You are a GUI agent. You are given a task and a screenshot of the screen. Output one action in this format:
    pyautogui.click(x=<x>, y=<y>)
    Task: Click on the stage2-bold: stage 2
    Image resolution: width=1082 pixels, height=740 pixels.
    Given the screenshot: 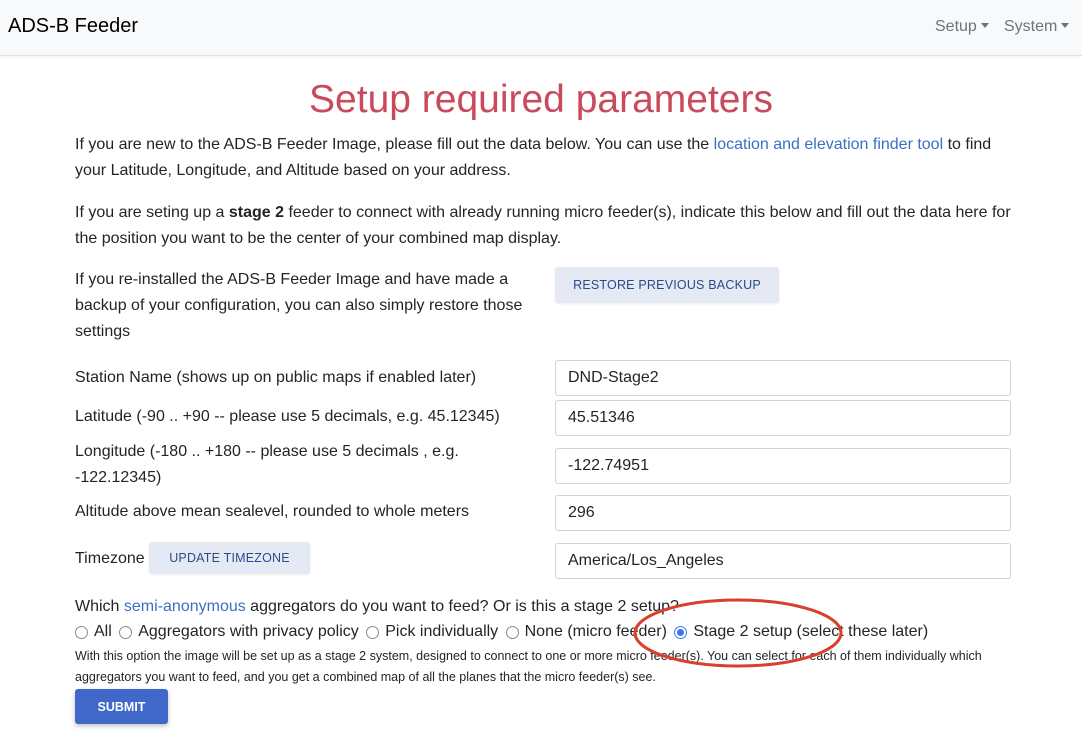 What is the action you would take?
    pyautogui.click(x=256, y=212)
    